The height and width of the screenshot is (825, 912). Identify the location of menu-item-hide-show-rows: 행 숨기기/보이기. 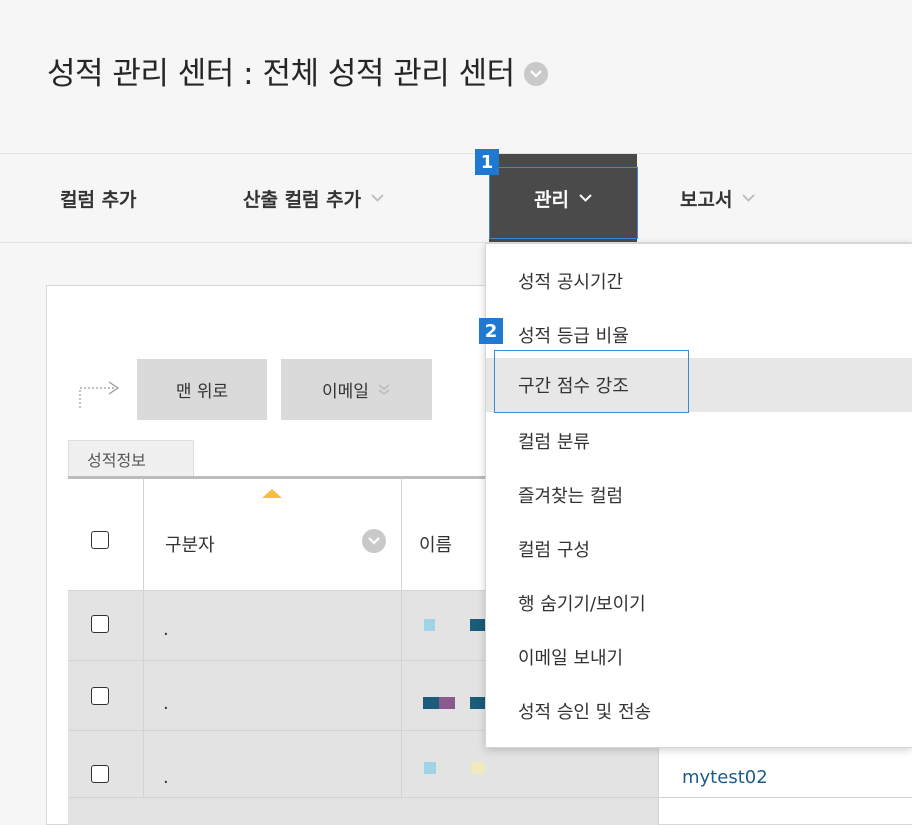
(699, 603).